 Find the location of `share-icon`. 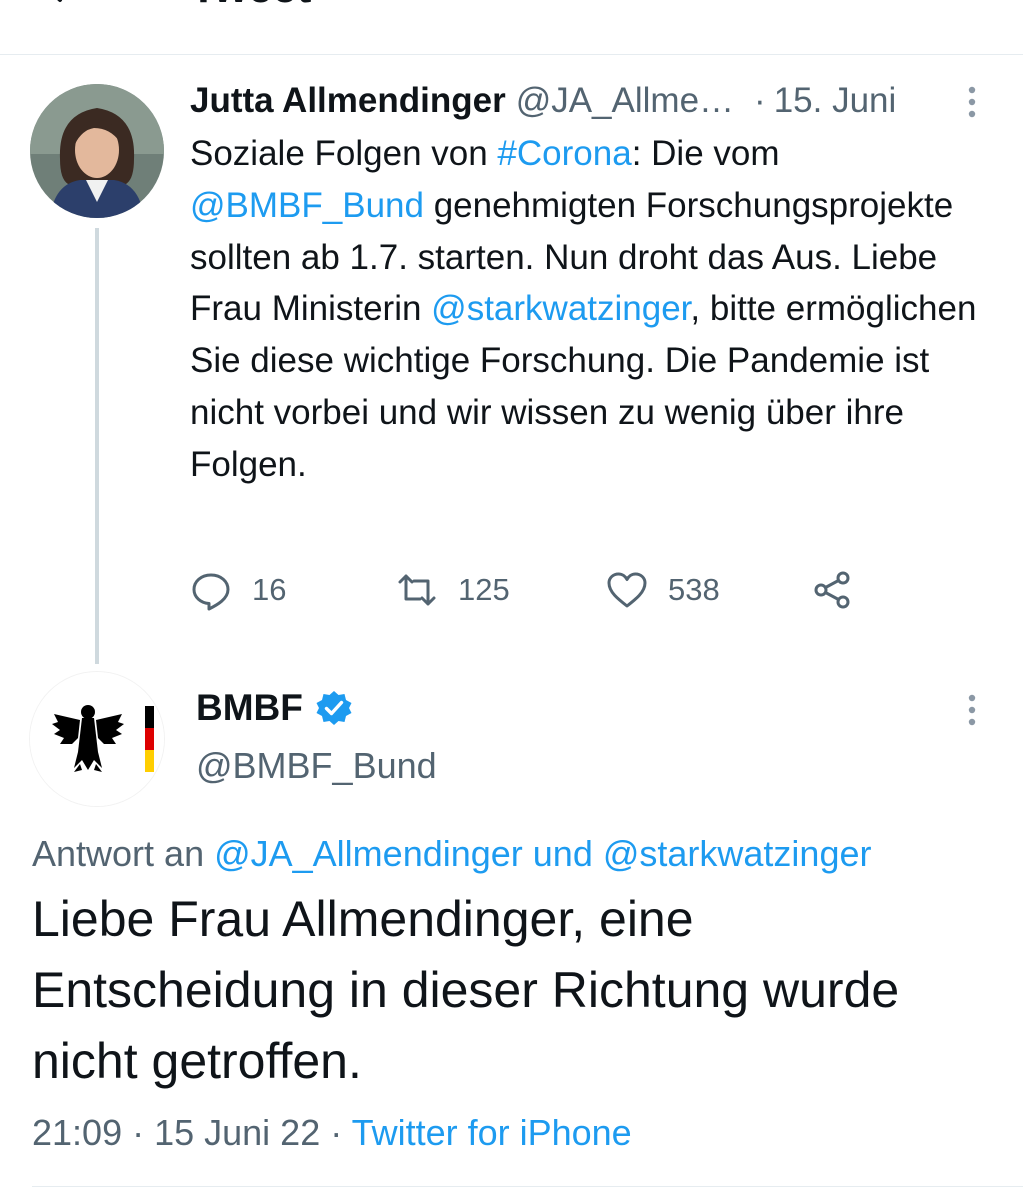

share-icon is located at coordinates (832, 590).